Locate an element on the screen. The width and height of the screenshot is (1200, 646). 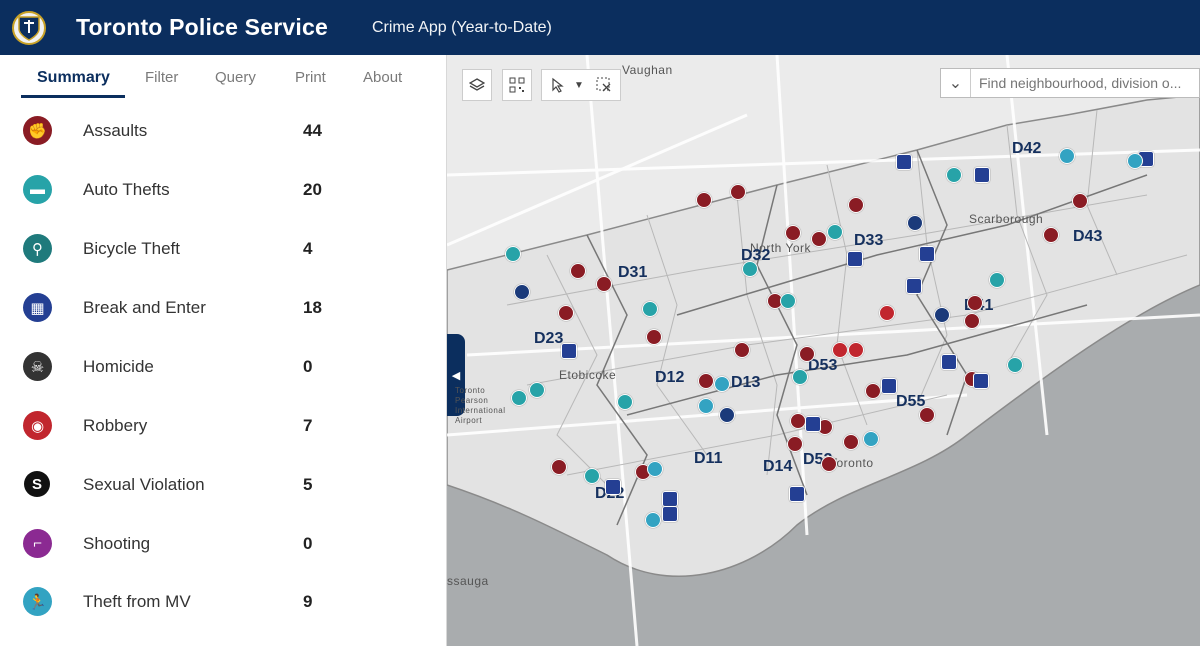
crime-row-assaults: ✊ Assaults 44 is located at coordinates (220, 135).